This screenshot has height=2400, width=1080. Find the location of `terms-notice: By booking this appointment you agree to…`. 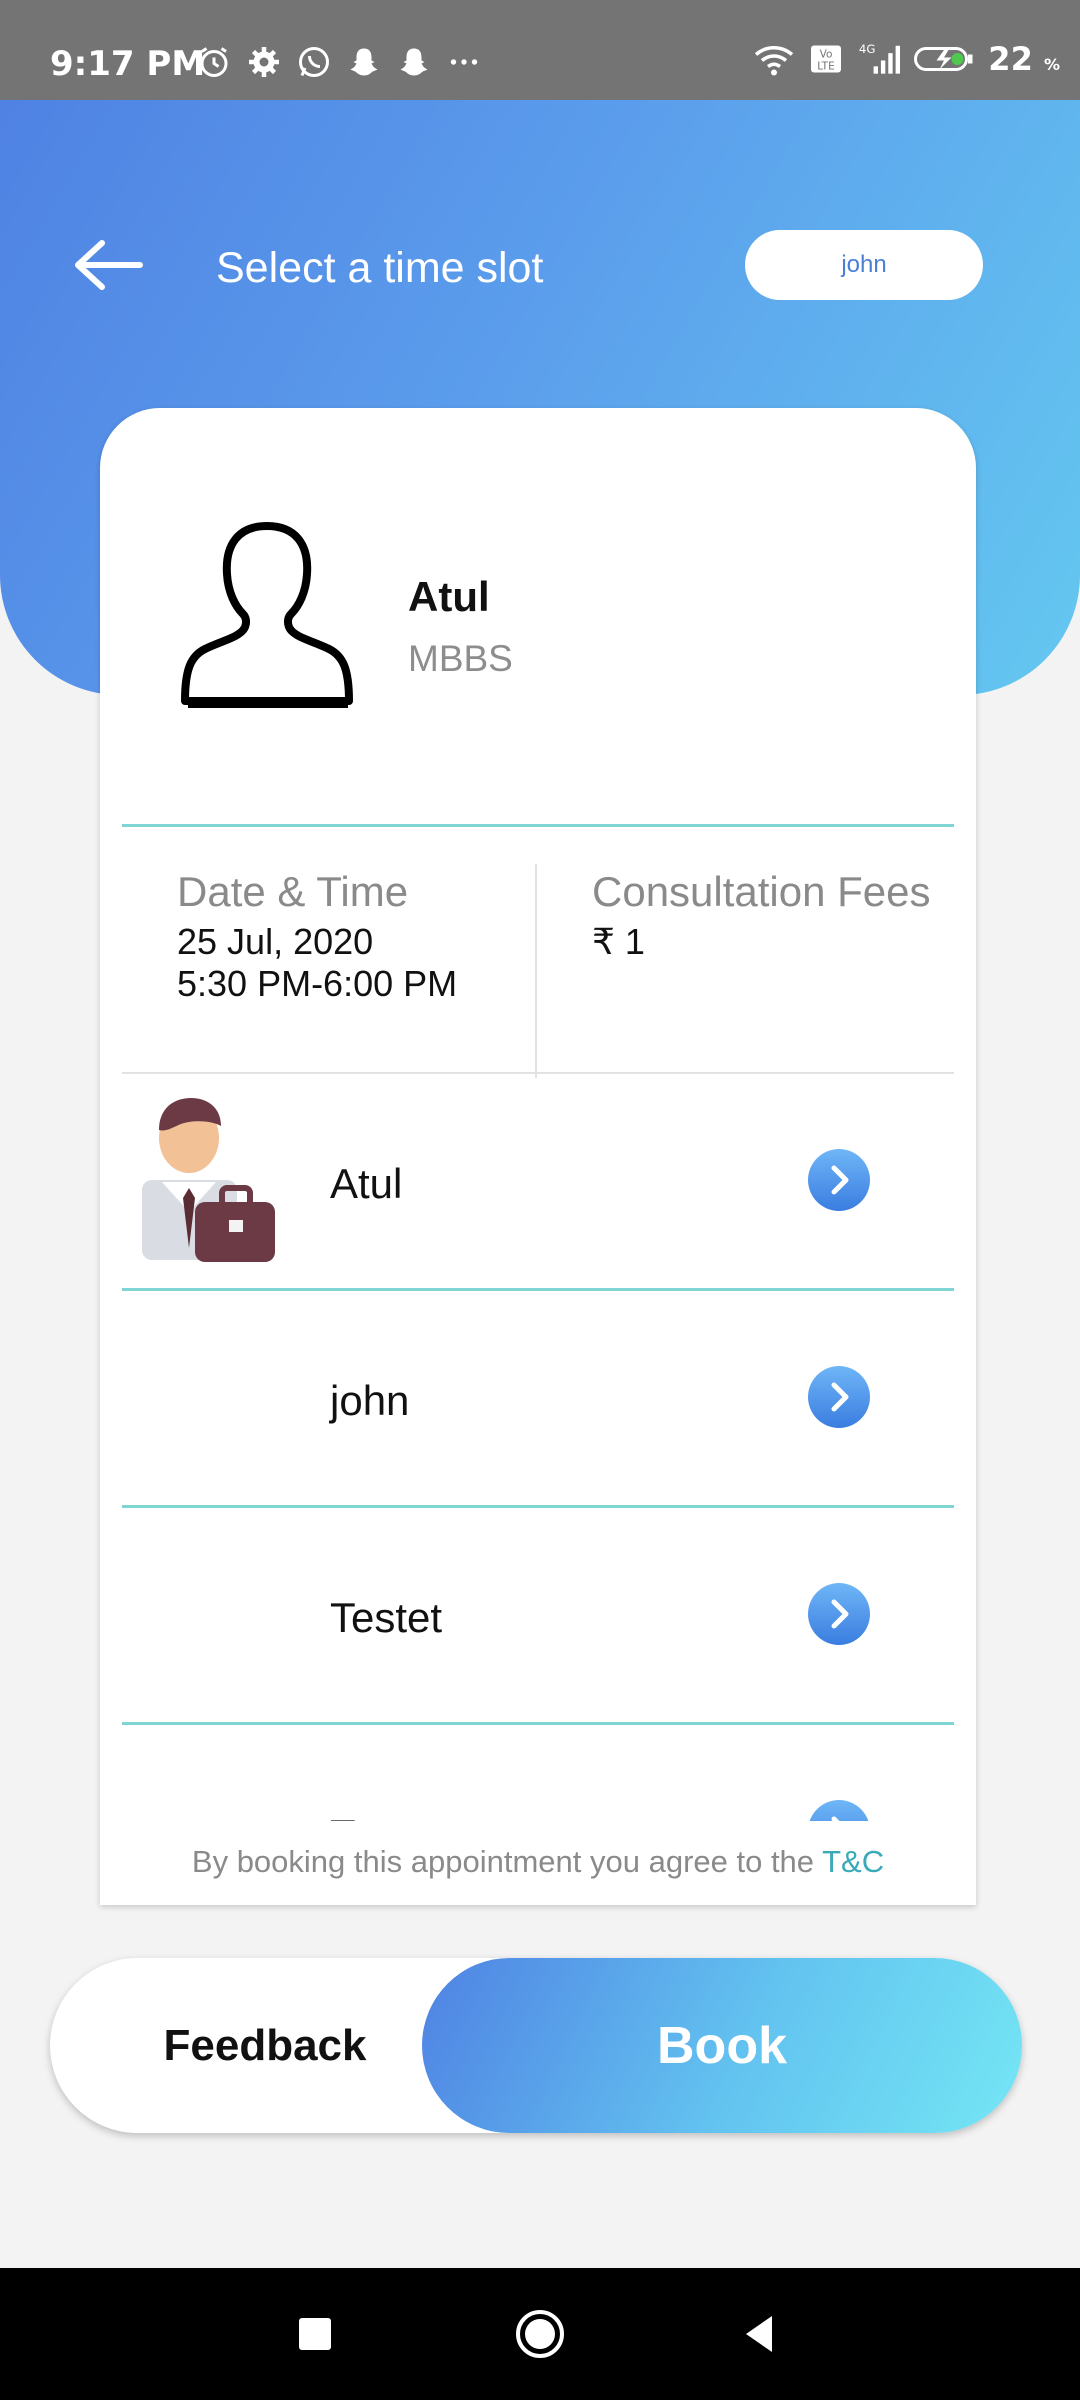

terms-notice: By booking this appointment you agree to… is located at coordinates (538, 1862).